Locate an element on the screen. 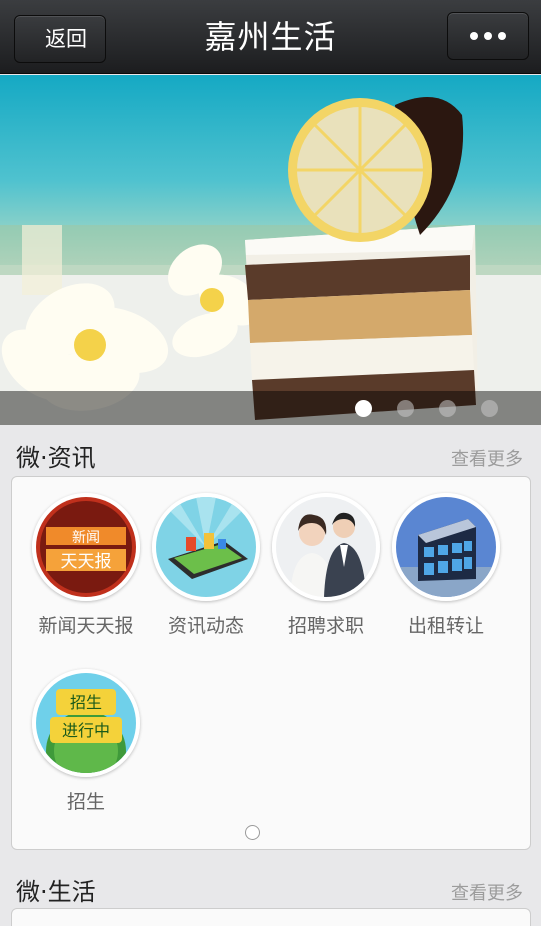  banner-indicators is located at coordinates (270, 408).